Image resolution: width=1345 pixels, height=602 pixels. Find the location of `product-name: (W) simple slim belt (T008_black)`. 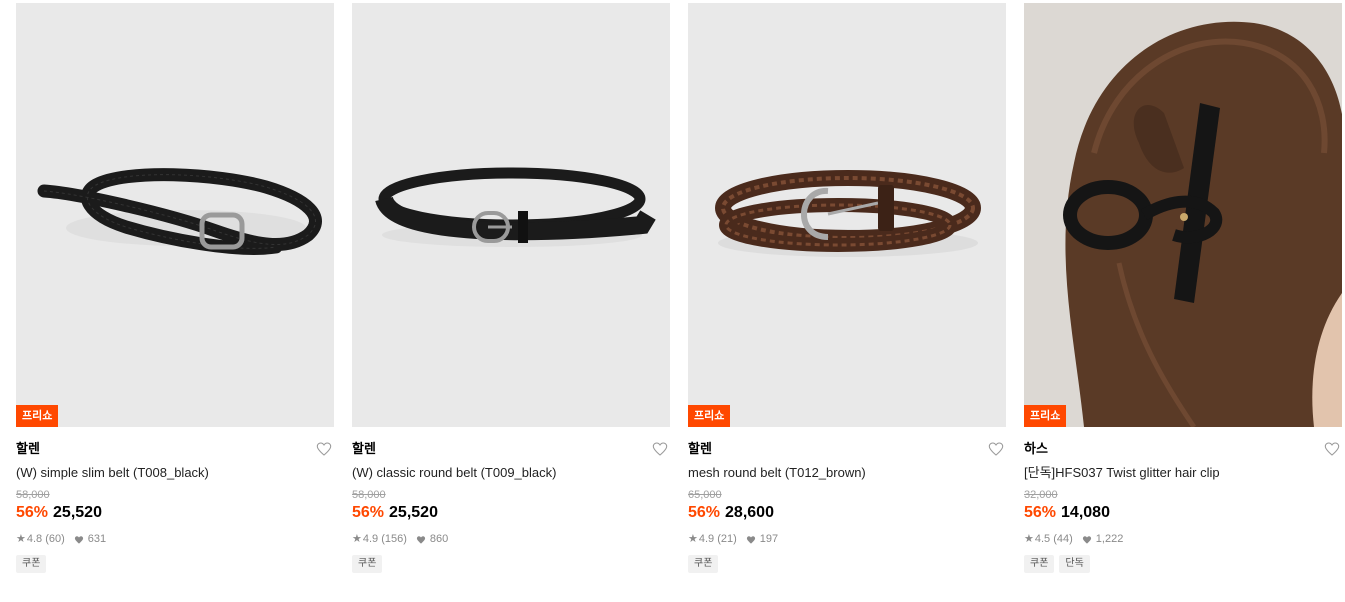

product-name: (W) simple slim belt (T008_black) is located at coordinates (175, 473).